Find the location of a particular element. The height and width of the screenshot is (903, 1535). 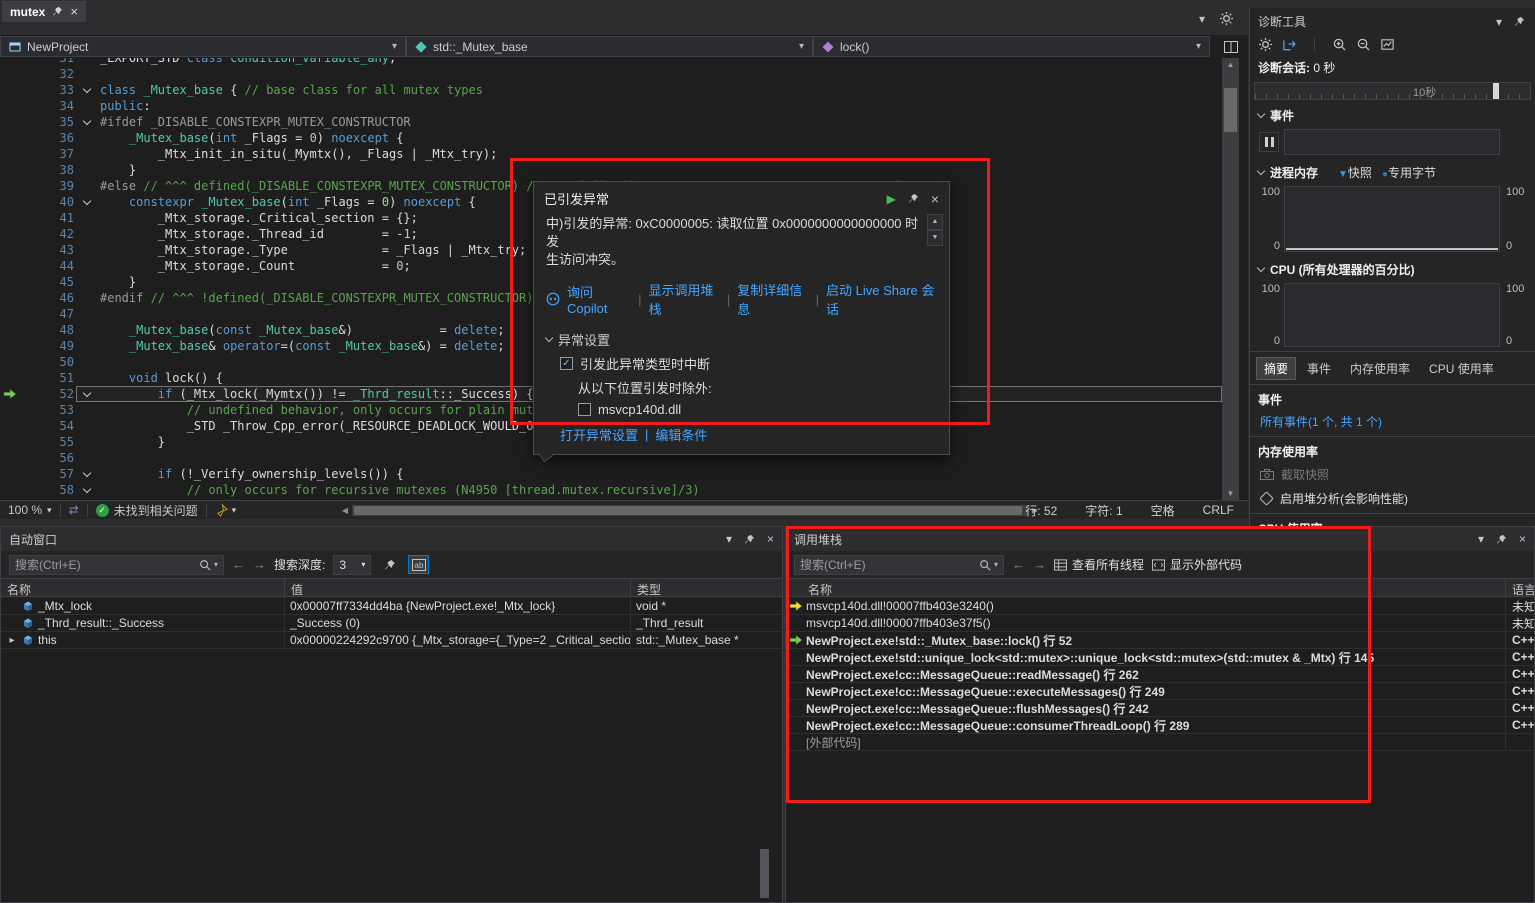

cpu-chart is located at coordinates (1392, 315).